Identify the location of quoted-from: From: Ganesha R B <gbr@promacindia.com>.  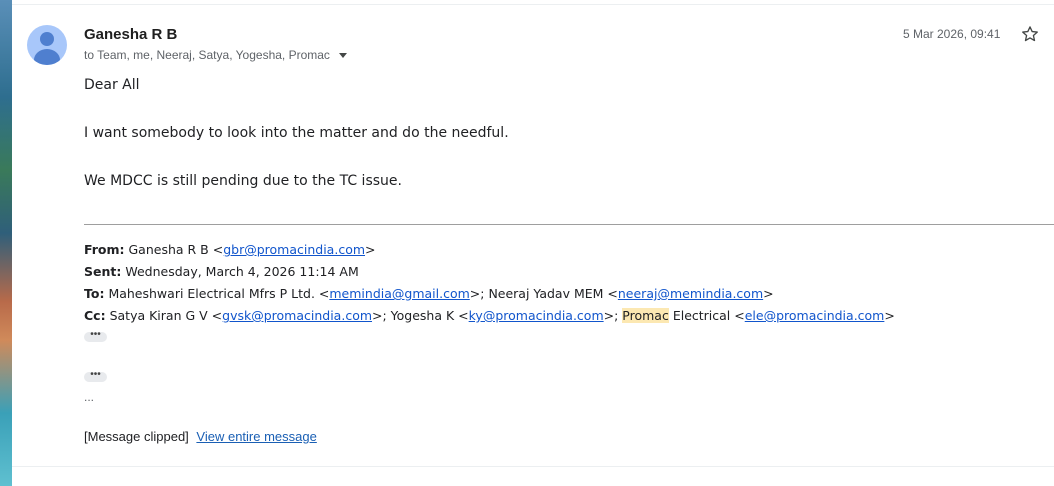
(230, 249).